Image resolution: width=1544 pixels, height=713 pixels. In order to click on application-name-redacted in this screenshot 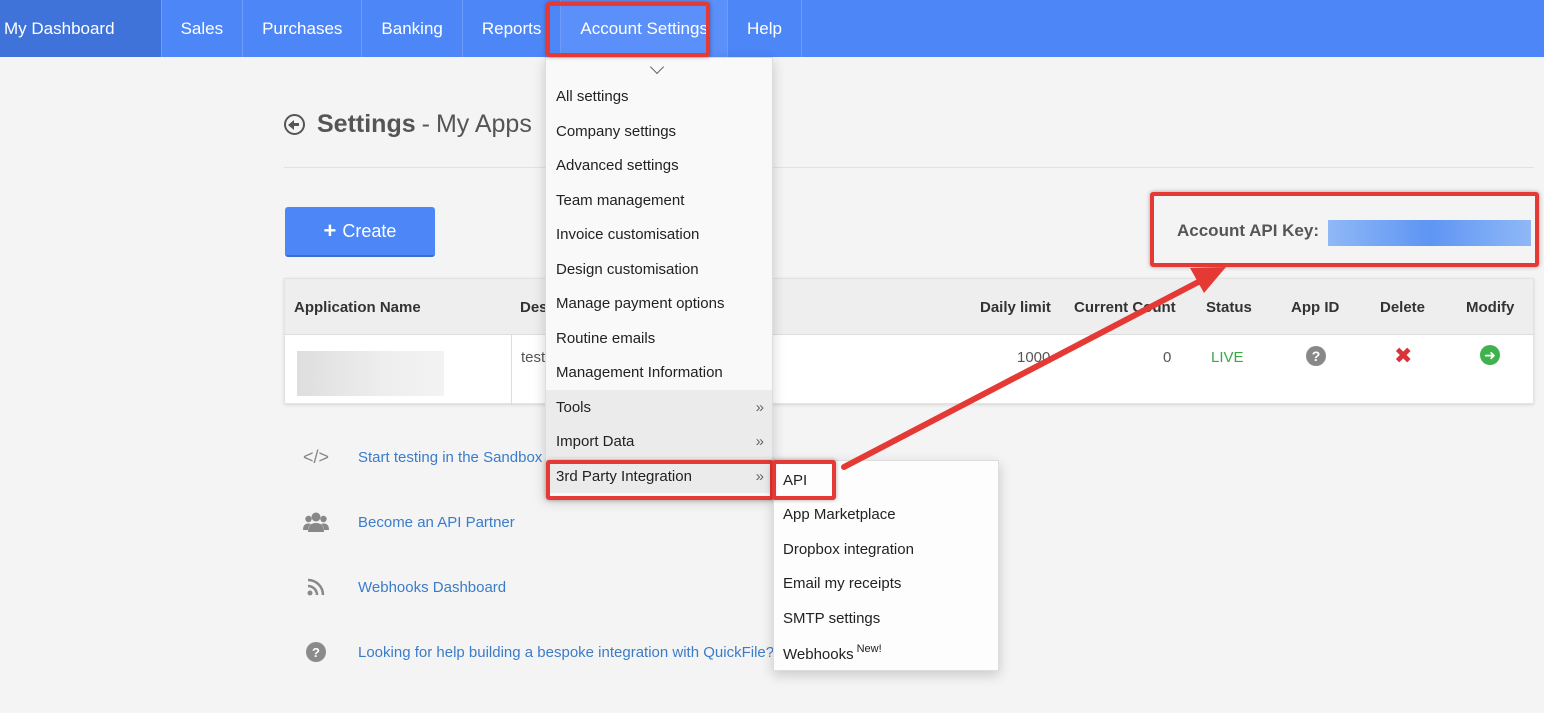, I will do `click(370, 373)`.